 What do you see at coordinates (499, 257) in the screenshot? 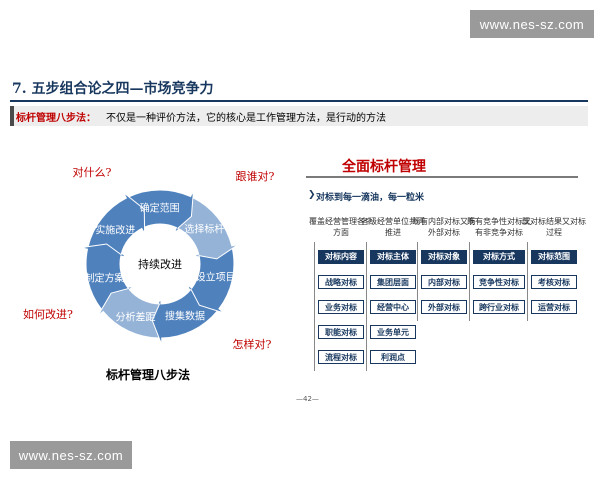
I see `column-category-box: 对标方式` at bounding box center [499, 257].